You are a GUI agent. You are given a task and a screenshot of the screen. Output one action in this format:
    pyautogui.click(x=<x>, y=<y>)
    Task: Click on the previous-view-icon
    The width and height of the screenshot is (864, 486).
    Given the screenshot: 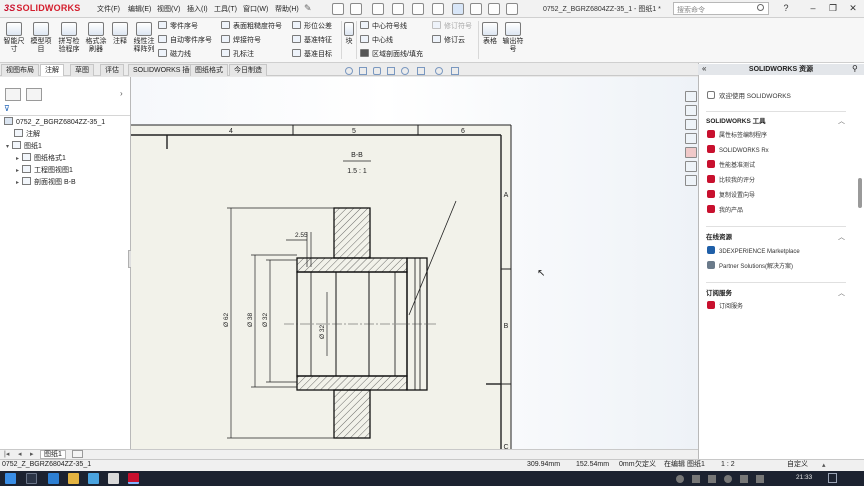 What is the action you would take?
    pyautogui.click(x=377, y=71)
    